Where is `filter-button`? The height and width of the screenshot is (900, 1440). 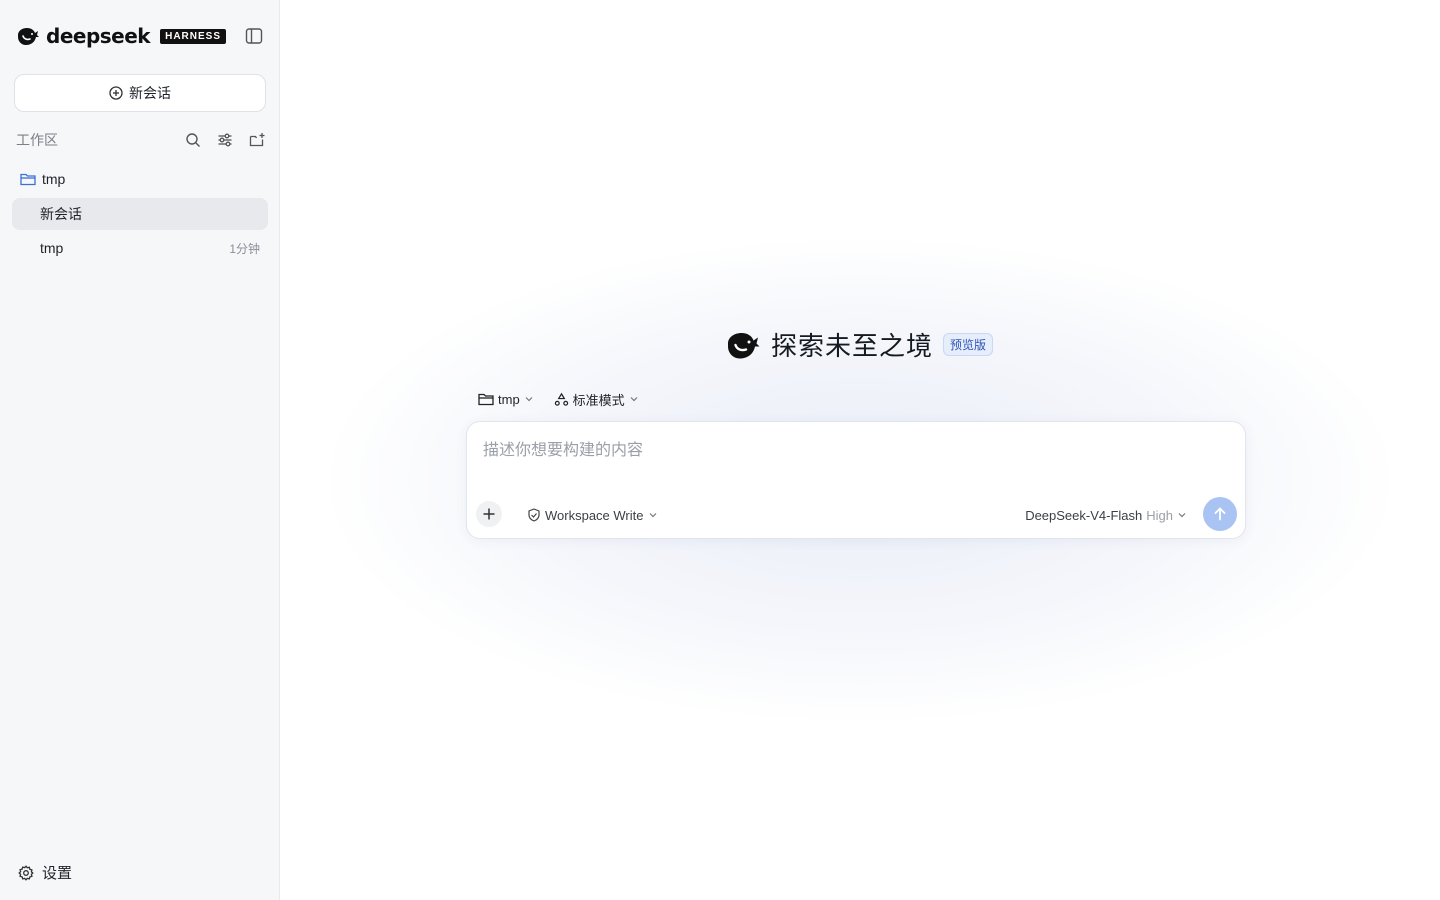 filter-button is located at coordinates (225, 140).